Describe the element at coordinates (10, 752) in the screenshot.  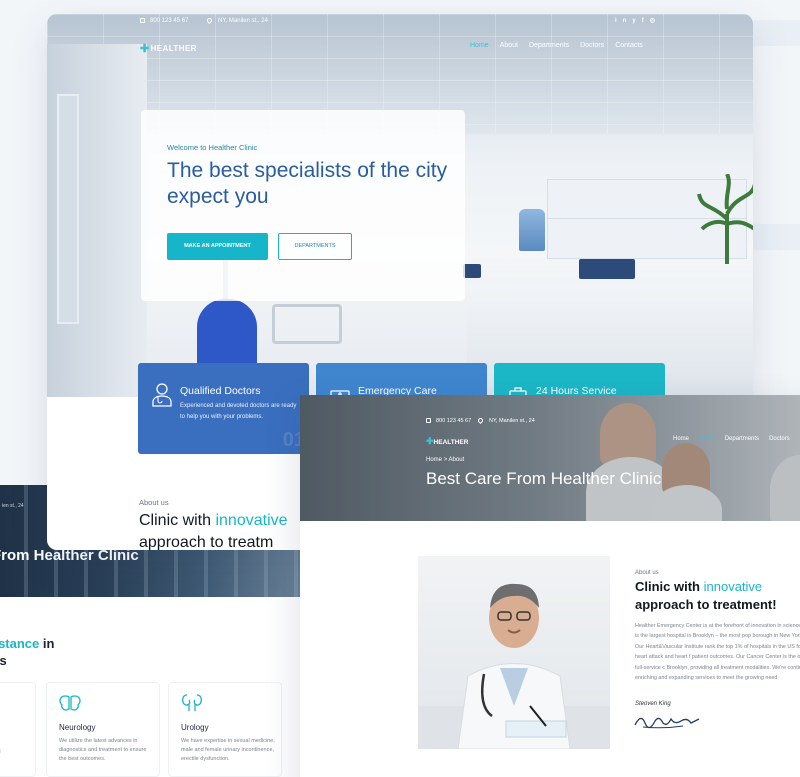
I see `service-desc: ilizes ogy and experts.` at that location.